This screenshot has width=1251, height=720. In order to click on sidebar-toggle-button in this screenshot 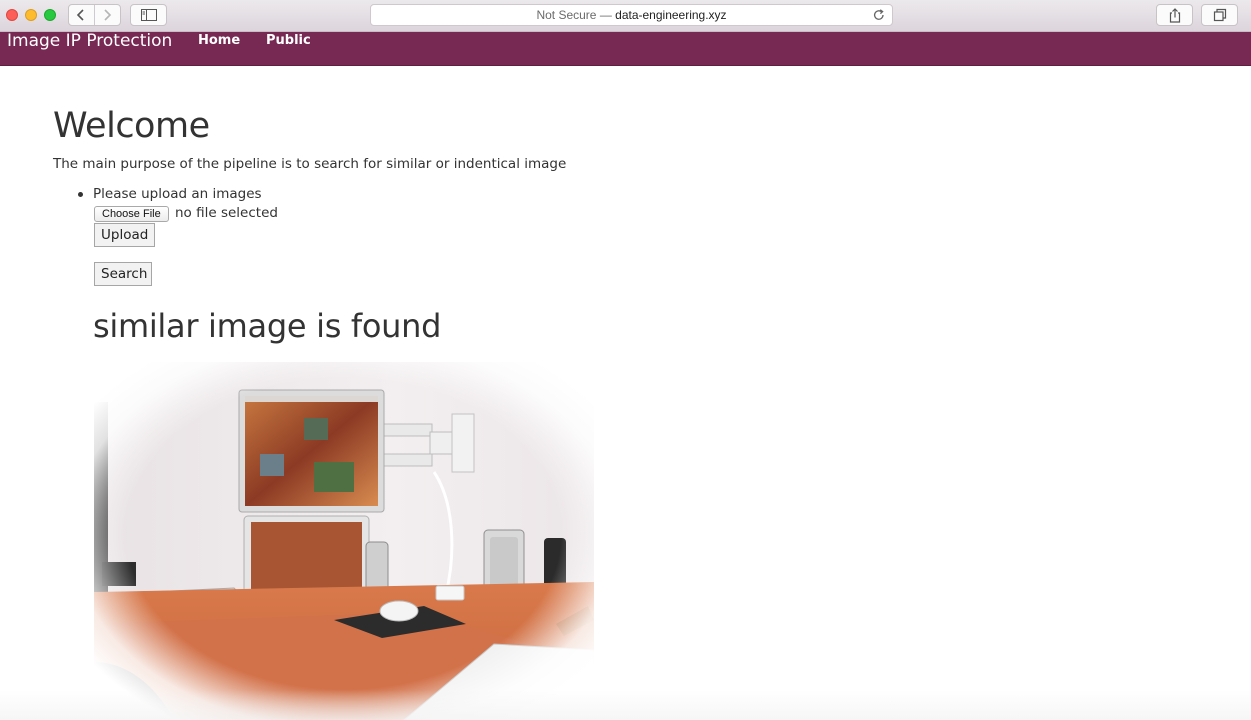, I will do `click(148, 15)`.